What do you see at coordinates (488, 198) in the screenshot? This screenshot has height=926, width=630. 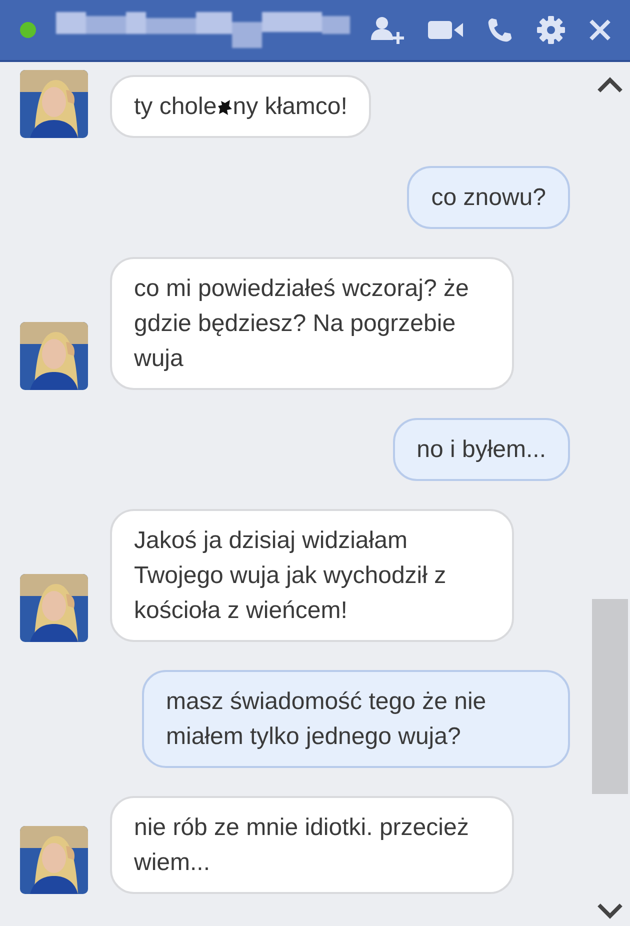 I see `message-text: co znowu?` at bounding box center [488, 198].